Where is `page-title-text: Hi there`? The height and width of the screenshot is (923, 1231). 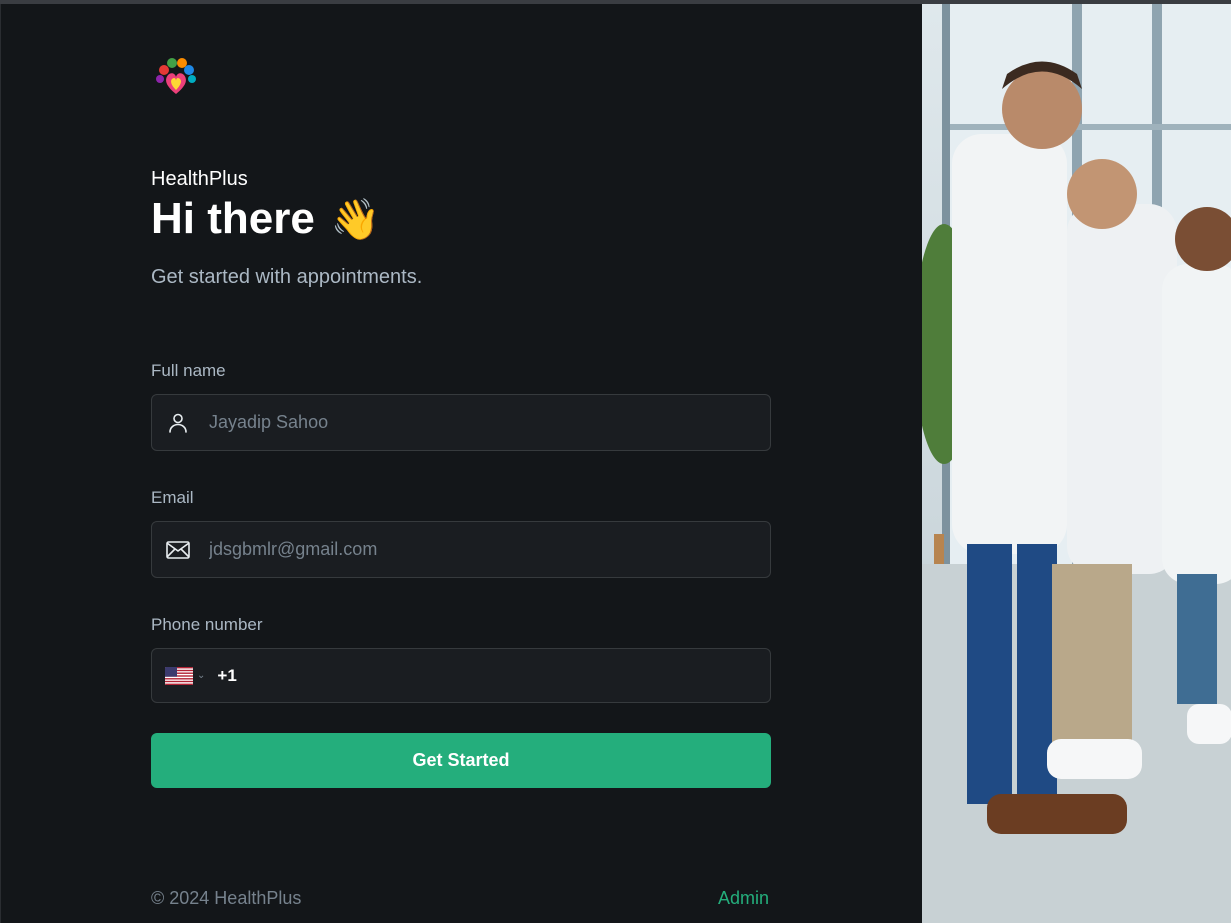 page-title-text: Hi there is located at coordinates (233, 218).